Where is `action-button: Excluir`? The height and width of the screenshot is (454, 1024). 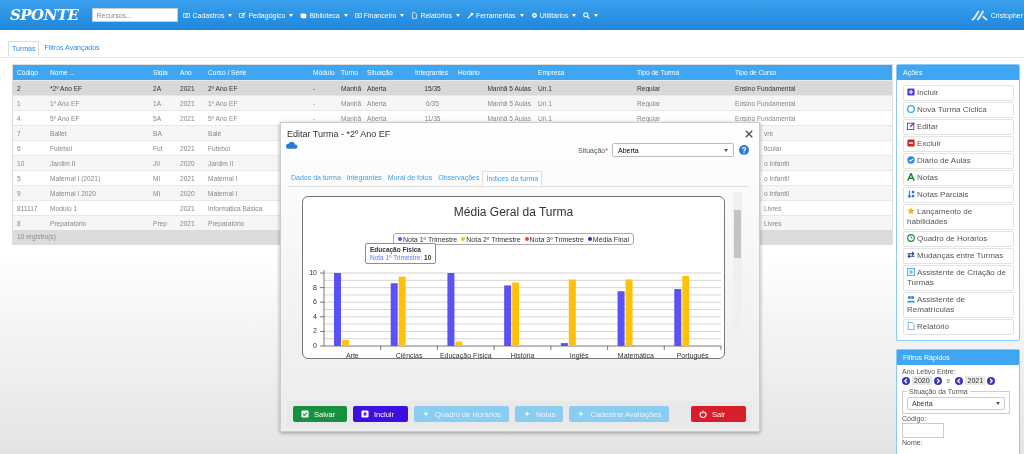 action-button: Excluir is located at coordinates (958, 144).